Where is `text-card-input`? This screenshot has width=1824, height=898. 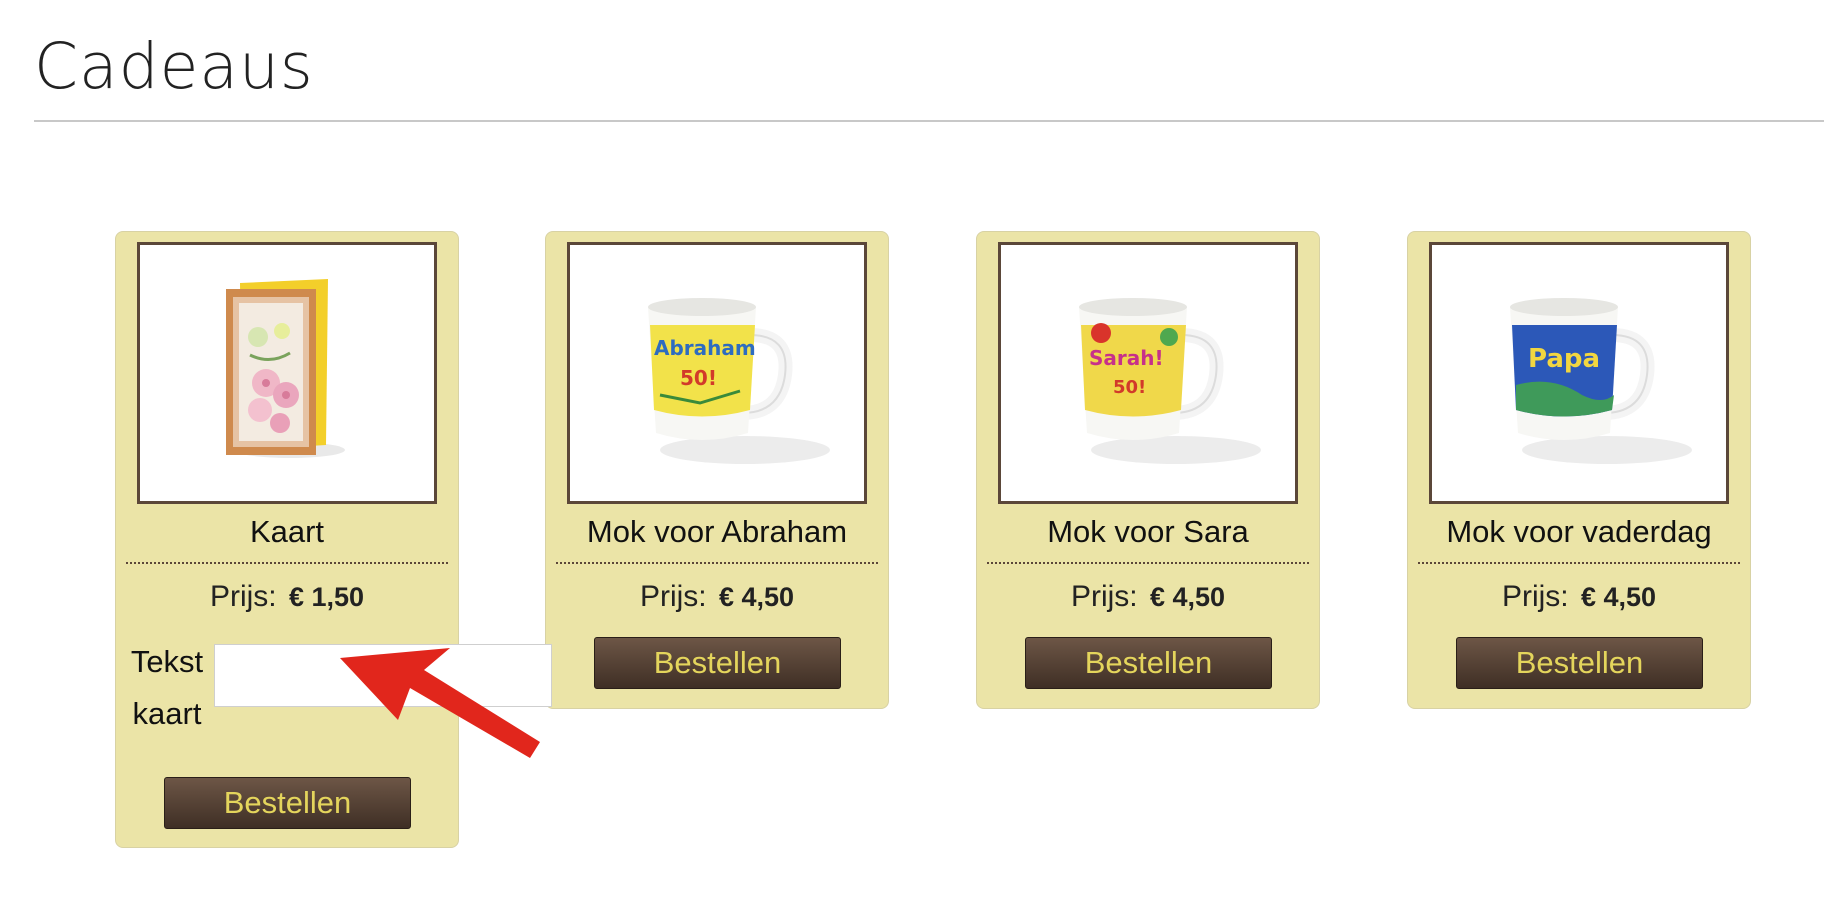 text-card-input is located at coordinates (383, 675).